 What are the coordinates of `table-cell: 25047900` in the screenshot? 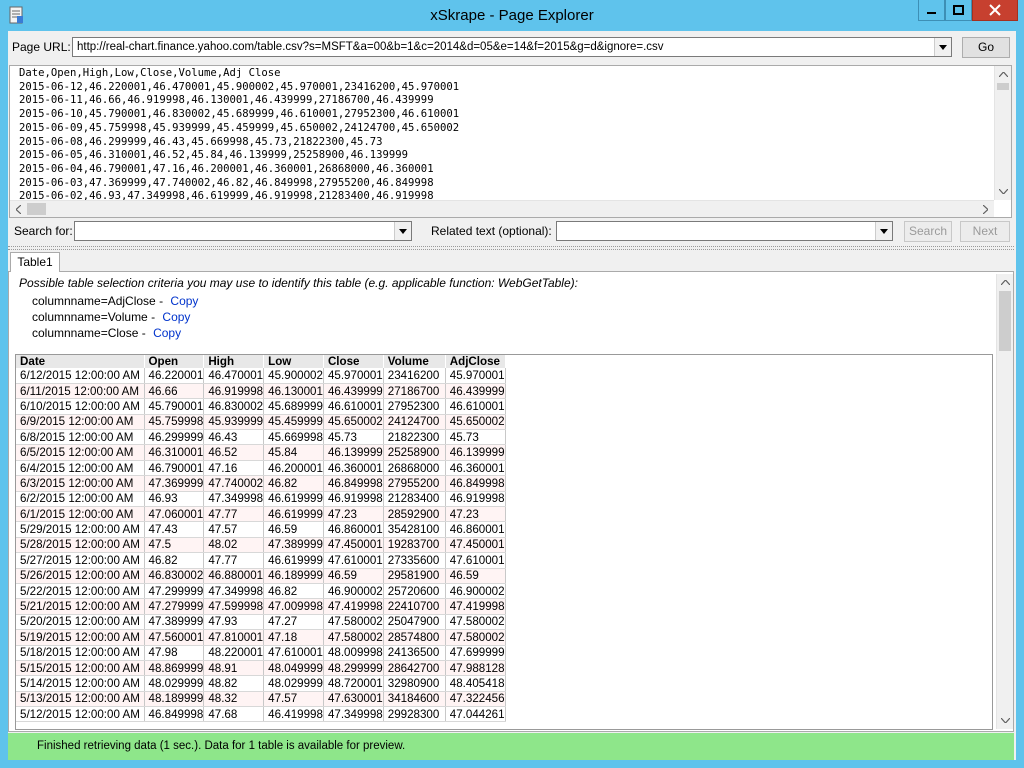 It's located at (414, 622).